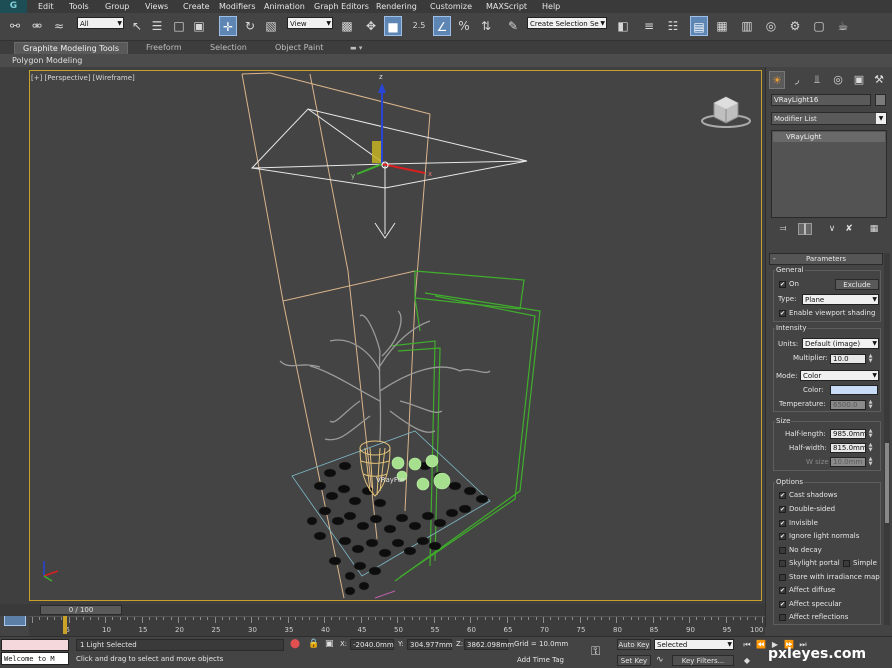  Describe the element at coordinates (567, 23) in the screenshot. I see `named-selection-dropdown: Create Selection Se ▼` at that location.